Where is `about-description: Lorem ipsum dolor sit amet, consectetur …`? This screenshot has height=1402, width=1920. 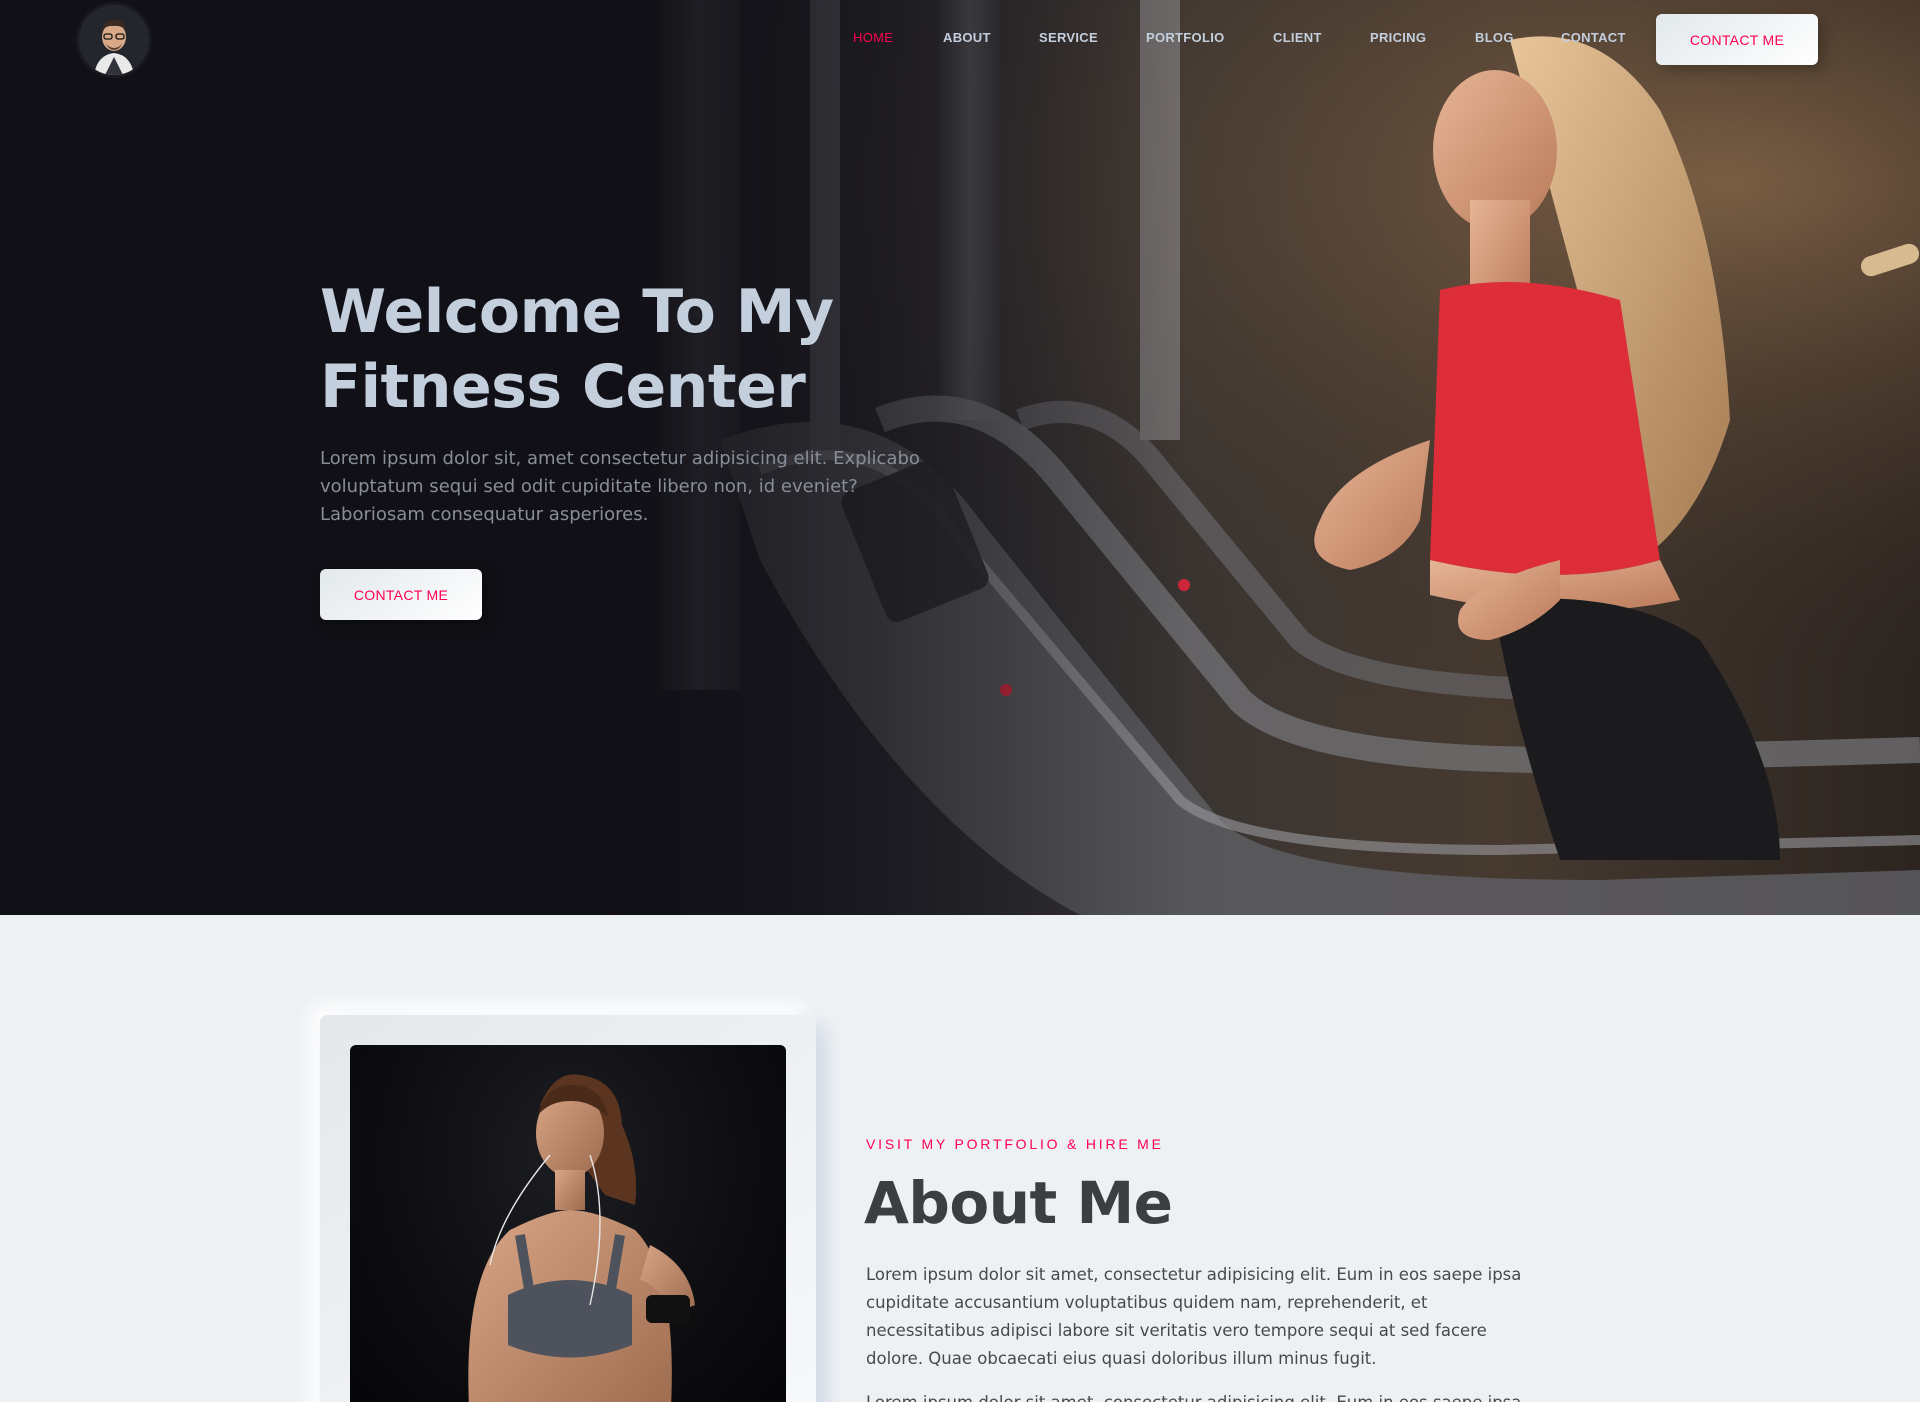 about-description: Lorem ipsum dolor sit amet, consectetur … is located at coordinates (1194, 1316).